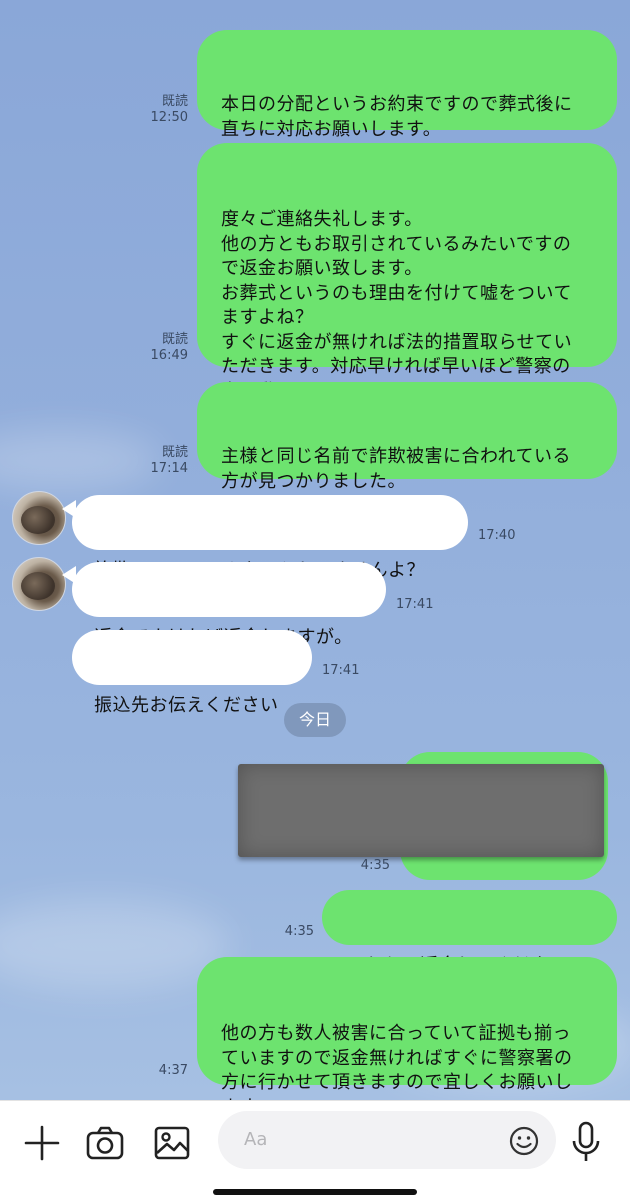 This screenshot has height=1201, width=630. I want to click on message-time: 17:14, so click(169, 468).